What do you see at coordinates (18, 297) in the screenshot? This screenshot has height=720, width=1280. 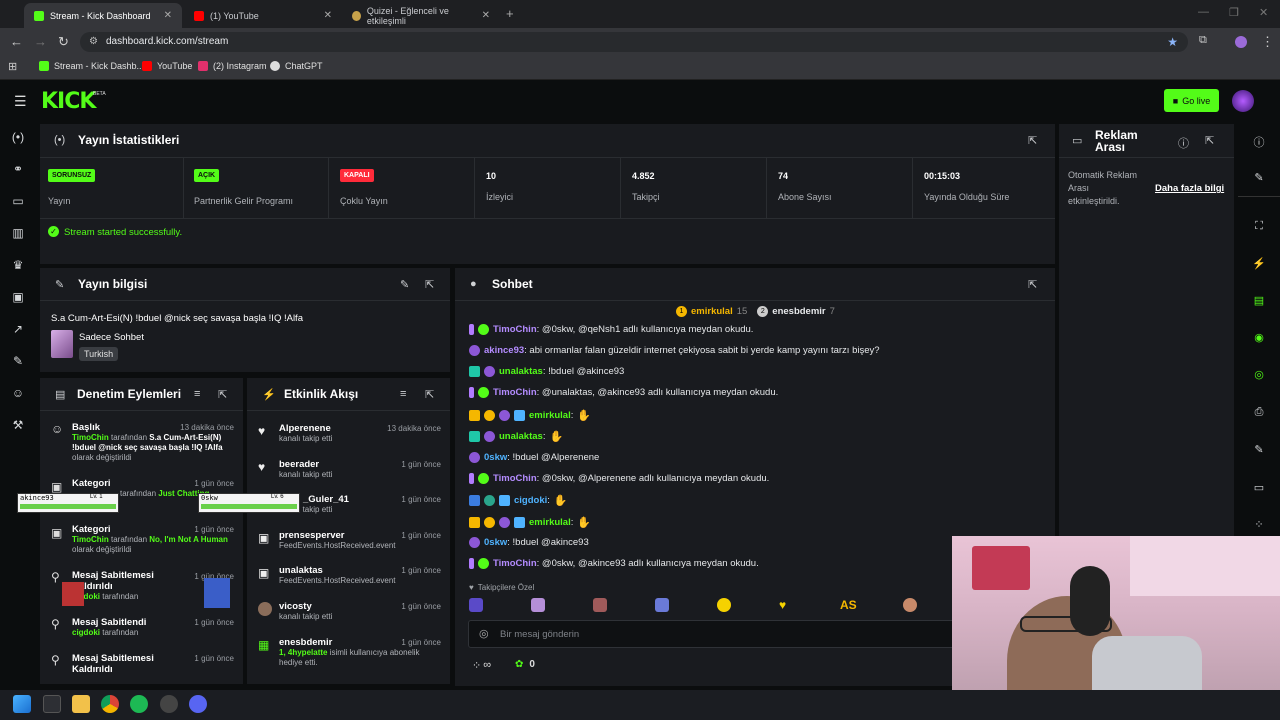 I see `nav-video-icon: ▣` at bounding box center [18, 297].